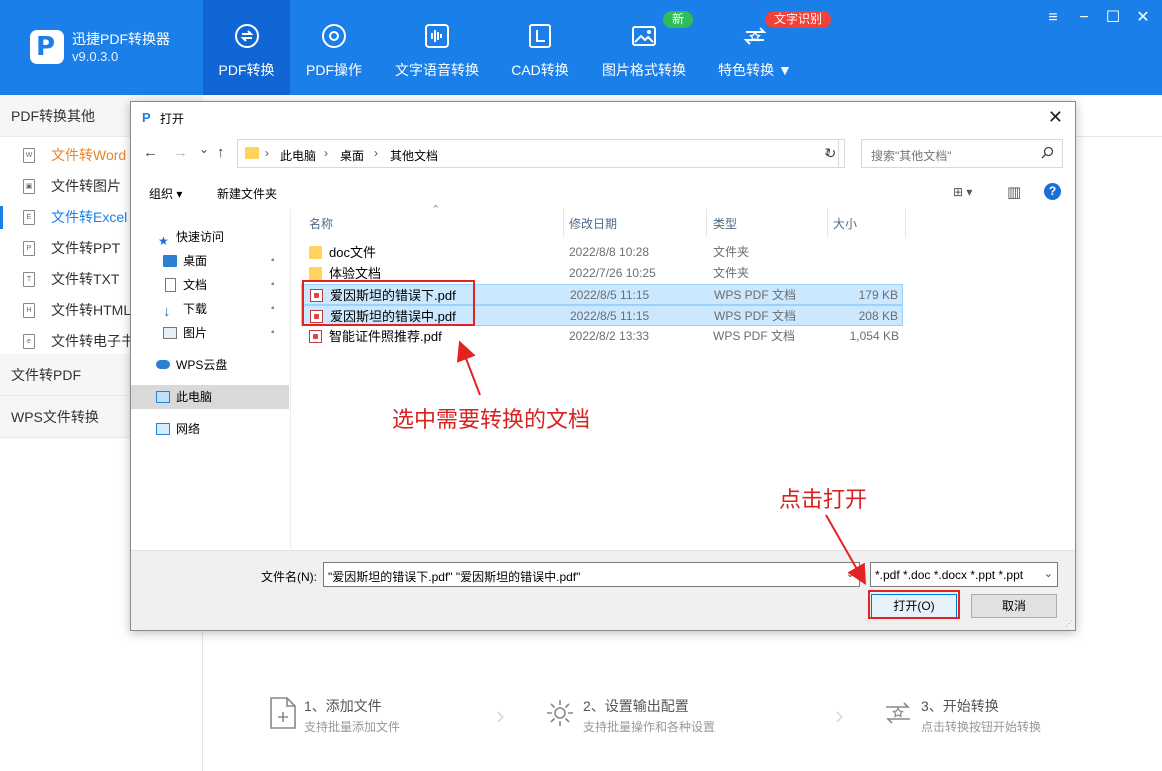 Image resolution: width=1162 pixels, height=771 pixels. I want to click on up-arrow-icon: ↑, so click(221, 152).